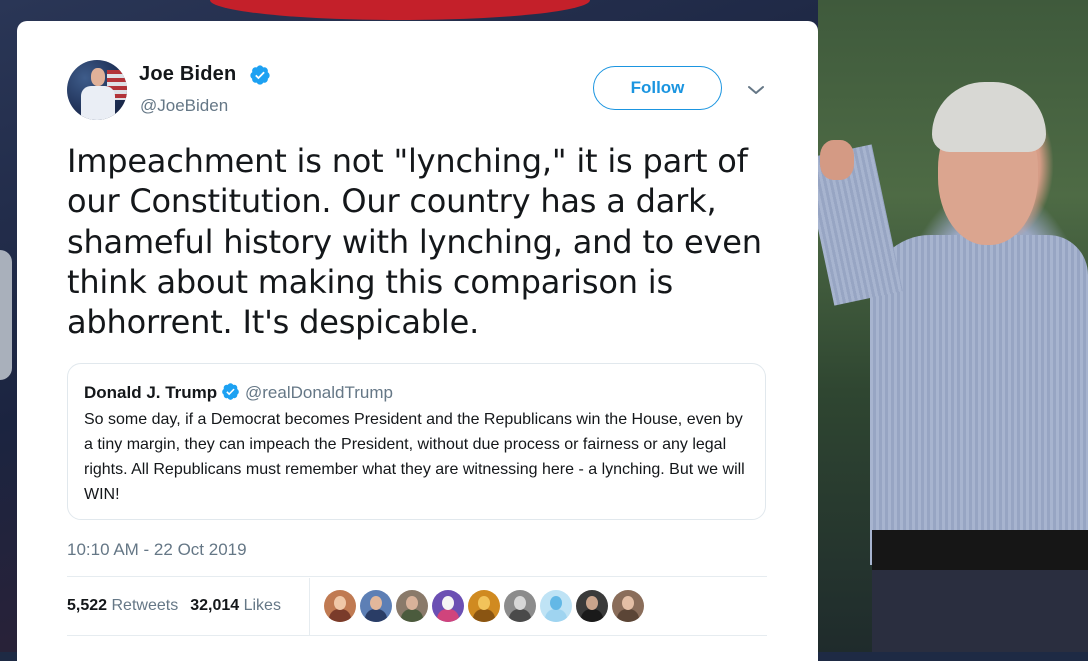  What do you see at coordinates (980, 611) in the screenshot?
I see `photo-pants` at bounding box center [980, 611].